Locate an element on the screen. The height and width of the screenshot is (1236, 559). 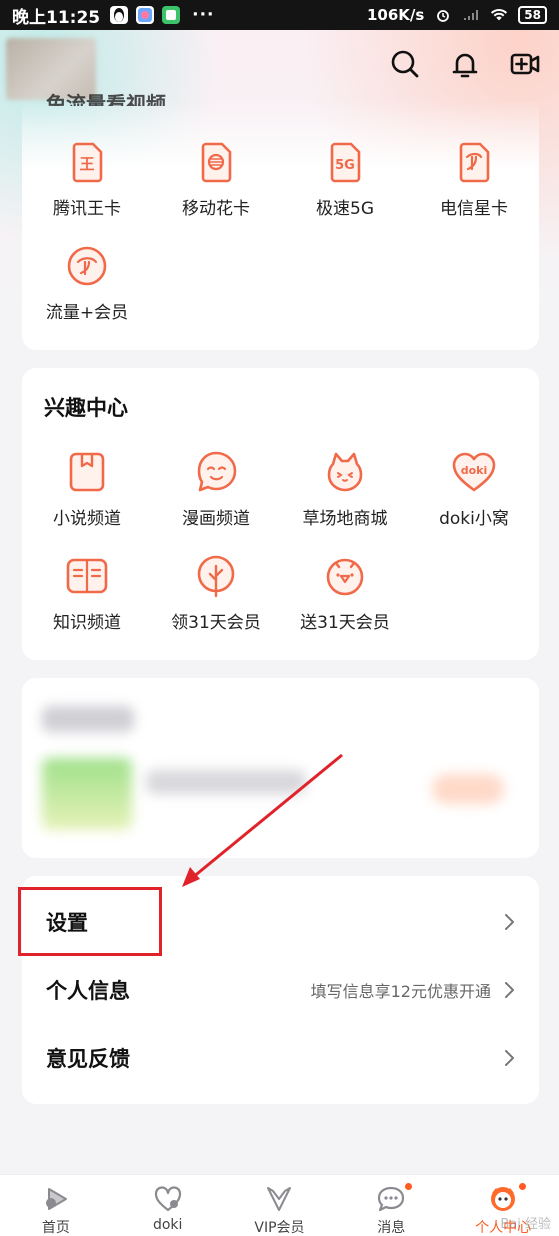
grid-item-knowledge-channel: 知识频道 is located at coordinates (87, 592).